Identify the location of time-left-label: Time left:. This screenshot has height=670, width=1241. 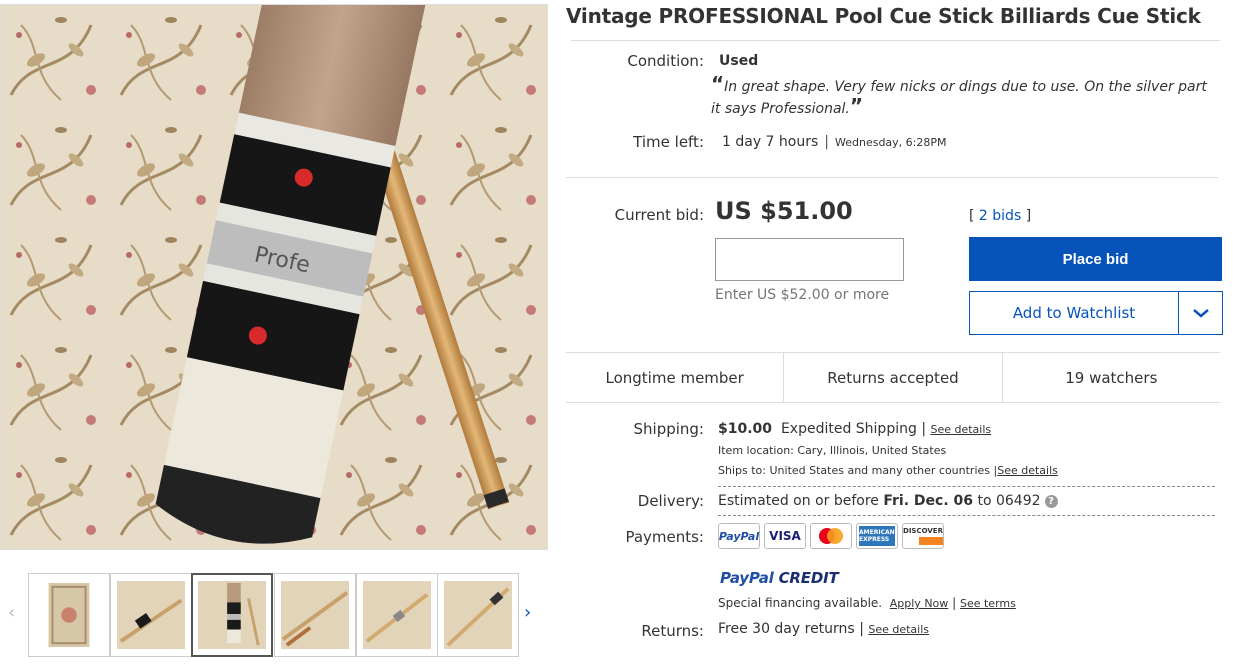
(668, 142).